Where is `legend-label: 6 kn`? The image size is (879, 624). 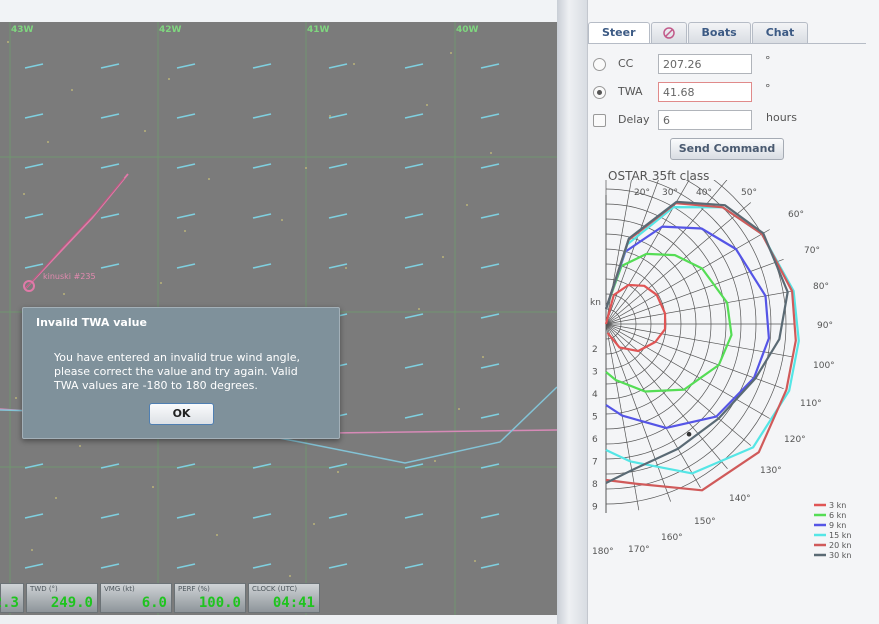 legend-label: 6 kn is located at coordinates (837, 515).